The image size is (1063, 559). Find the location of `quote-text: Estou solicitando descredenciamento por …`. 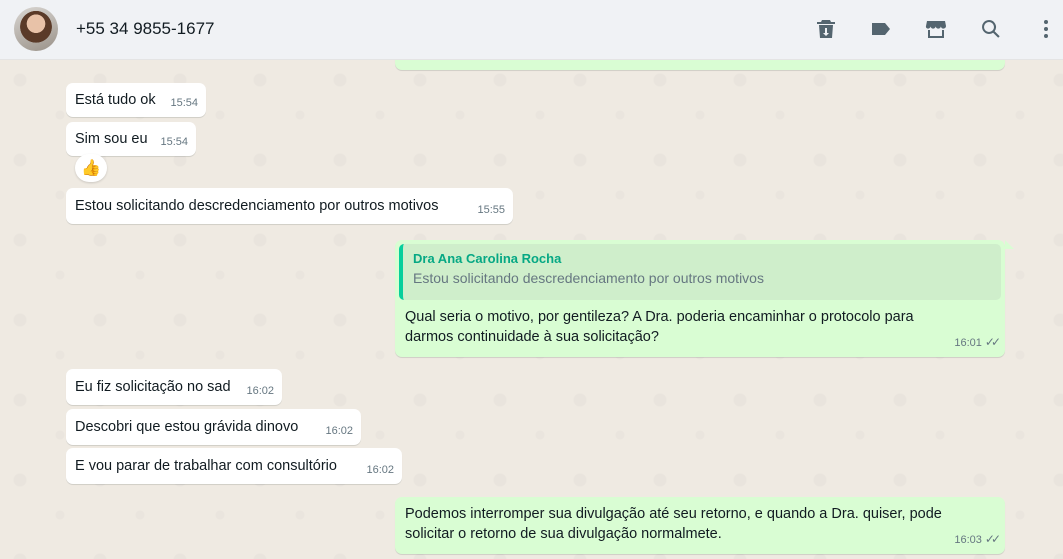

quote-text: Estou solicitando descredenciamento por … is located at coordinates (588, 278).